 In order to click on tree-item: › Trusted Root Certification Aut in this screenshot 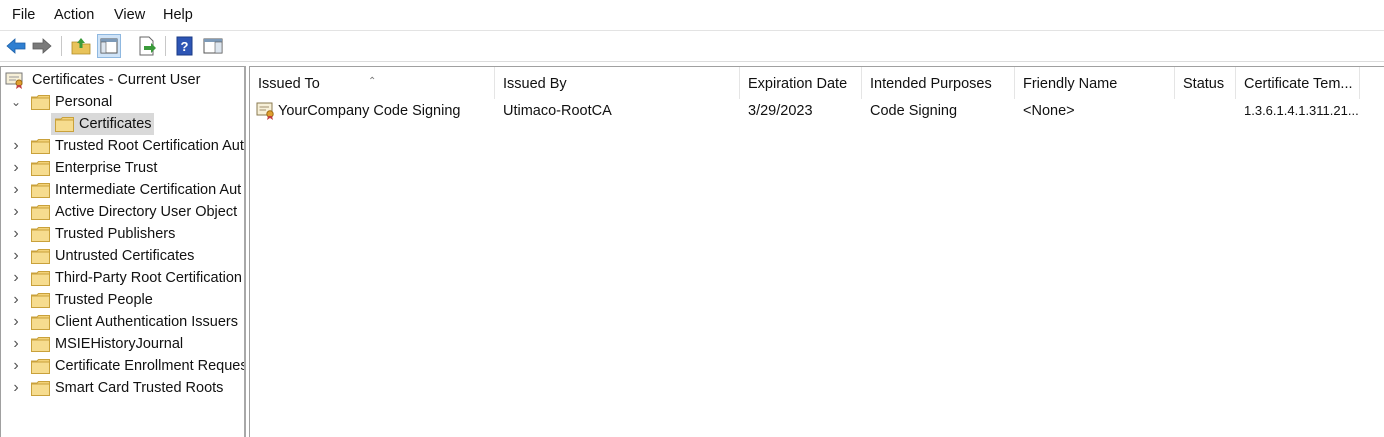, I will do `click(122, 146)`.